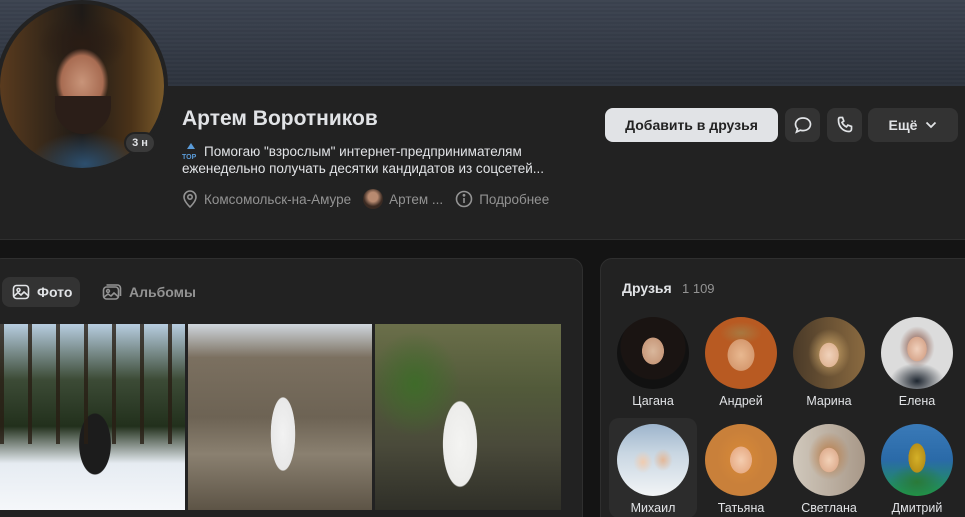 The width and height of the screenshot is (965, 517). What do you see at coordinates (917, 508) in the screenshot?
I see `friend-name: Дмитрий` at bounding box center [917, 508].